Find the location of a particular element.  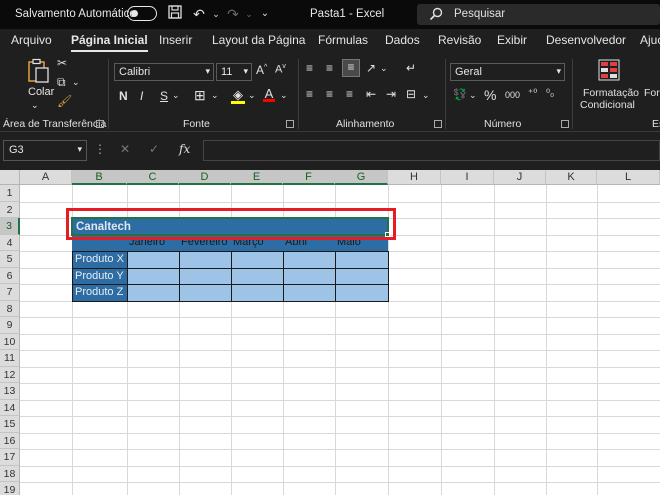

align-top-icon: ≡ is located at coordinates (309, 68).